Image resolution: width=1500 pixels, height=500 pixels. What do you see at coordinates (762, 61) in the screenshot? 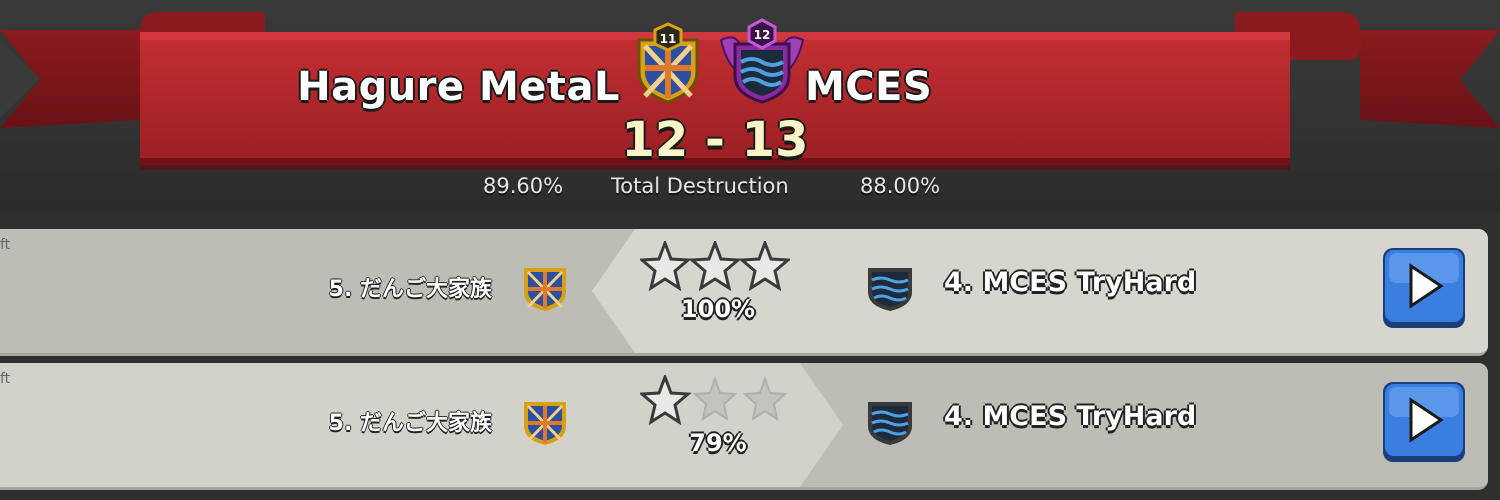
I see `right-clan-badge: 12` at bounding box center [762, 61].